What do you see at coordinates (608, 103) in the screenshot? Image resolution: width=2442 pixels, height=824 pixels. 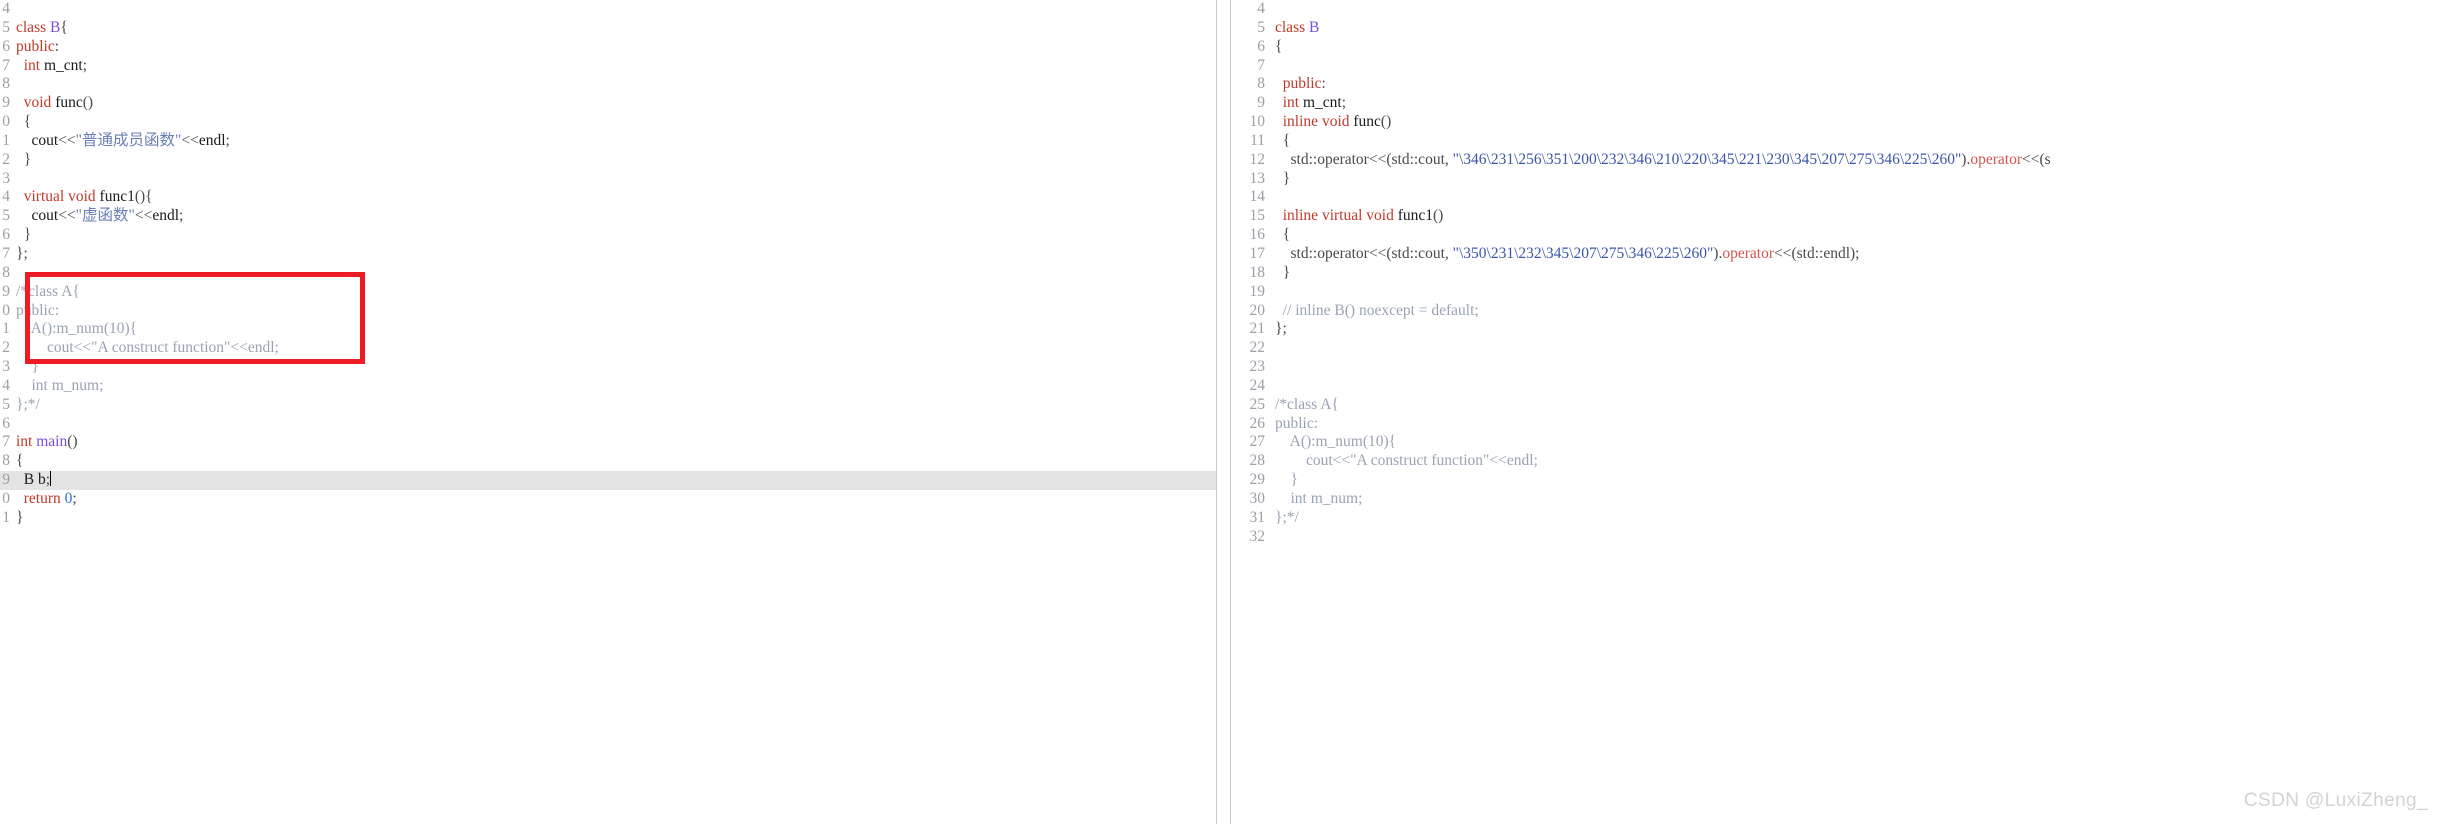 I see `code-line: 9 void func()` at bounding box center [608, 103].